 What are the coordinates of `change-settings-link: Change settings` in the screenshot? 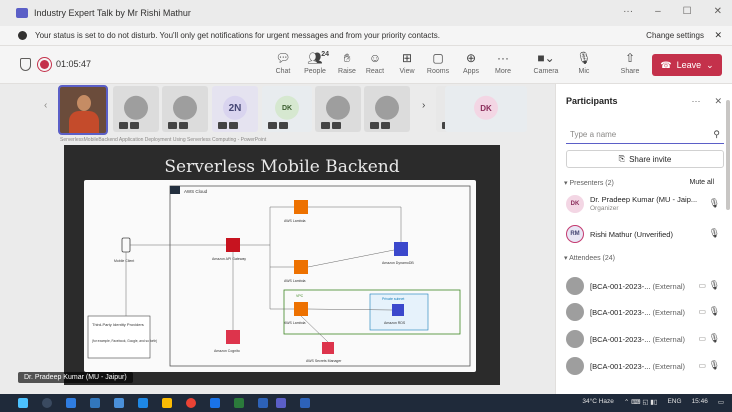 It's located at (675, 35).